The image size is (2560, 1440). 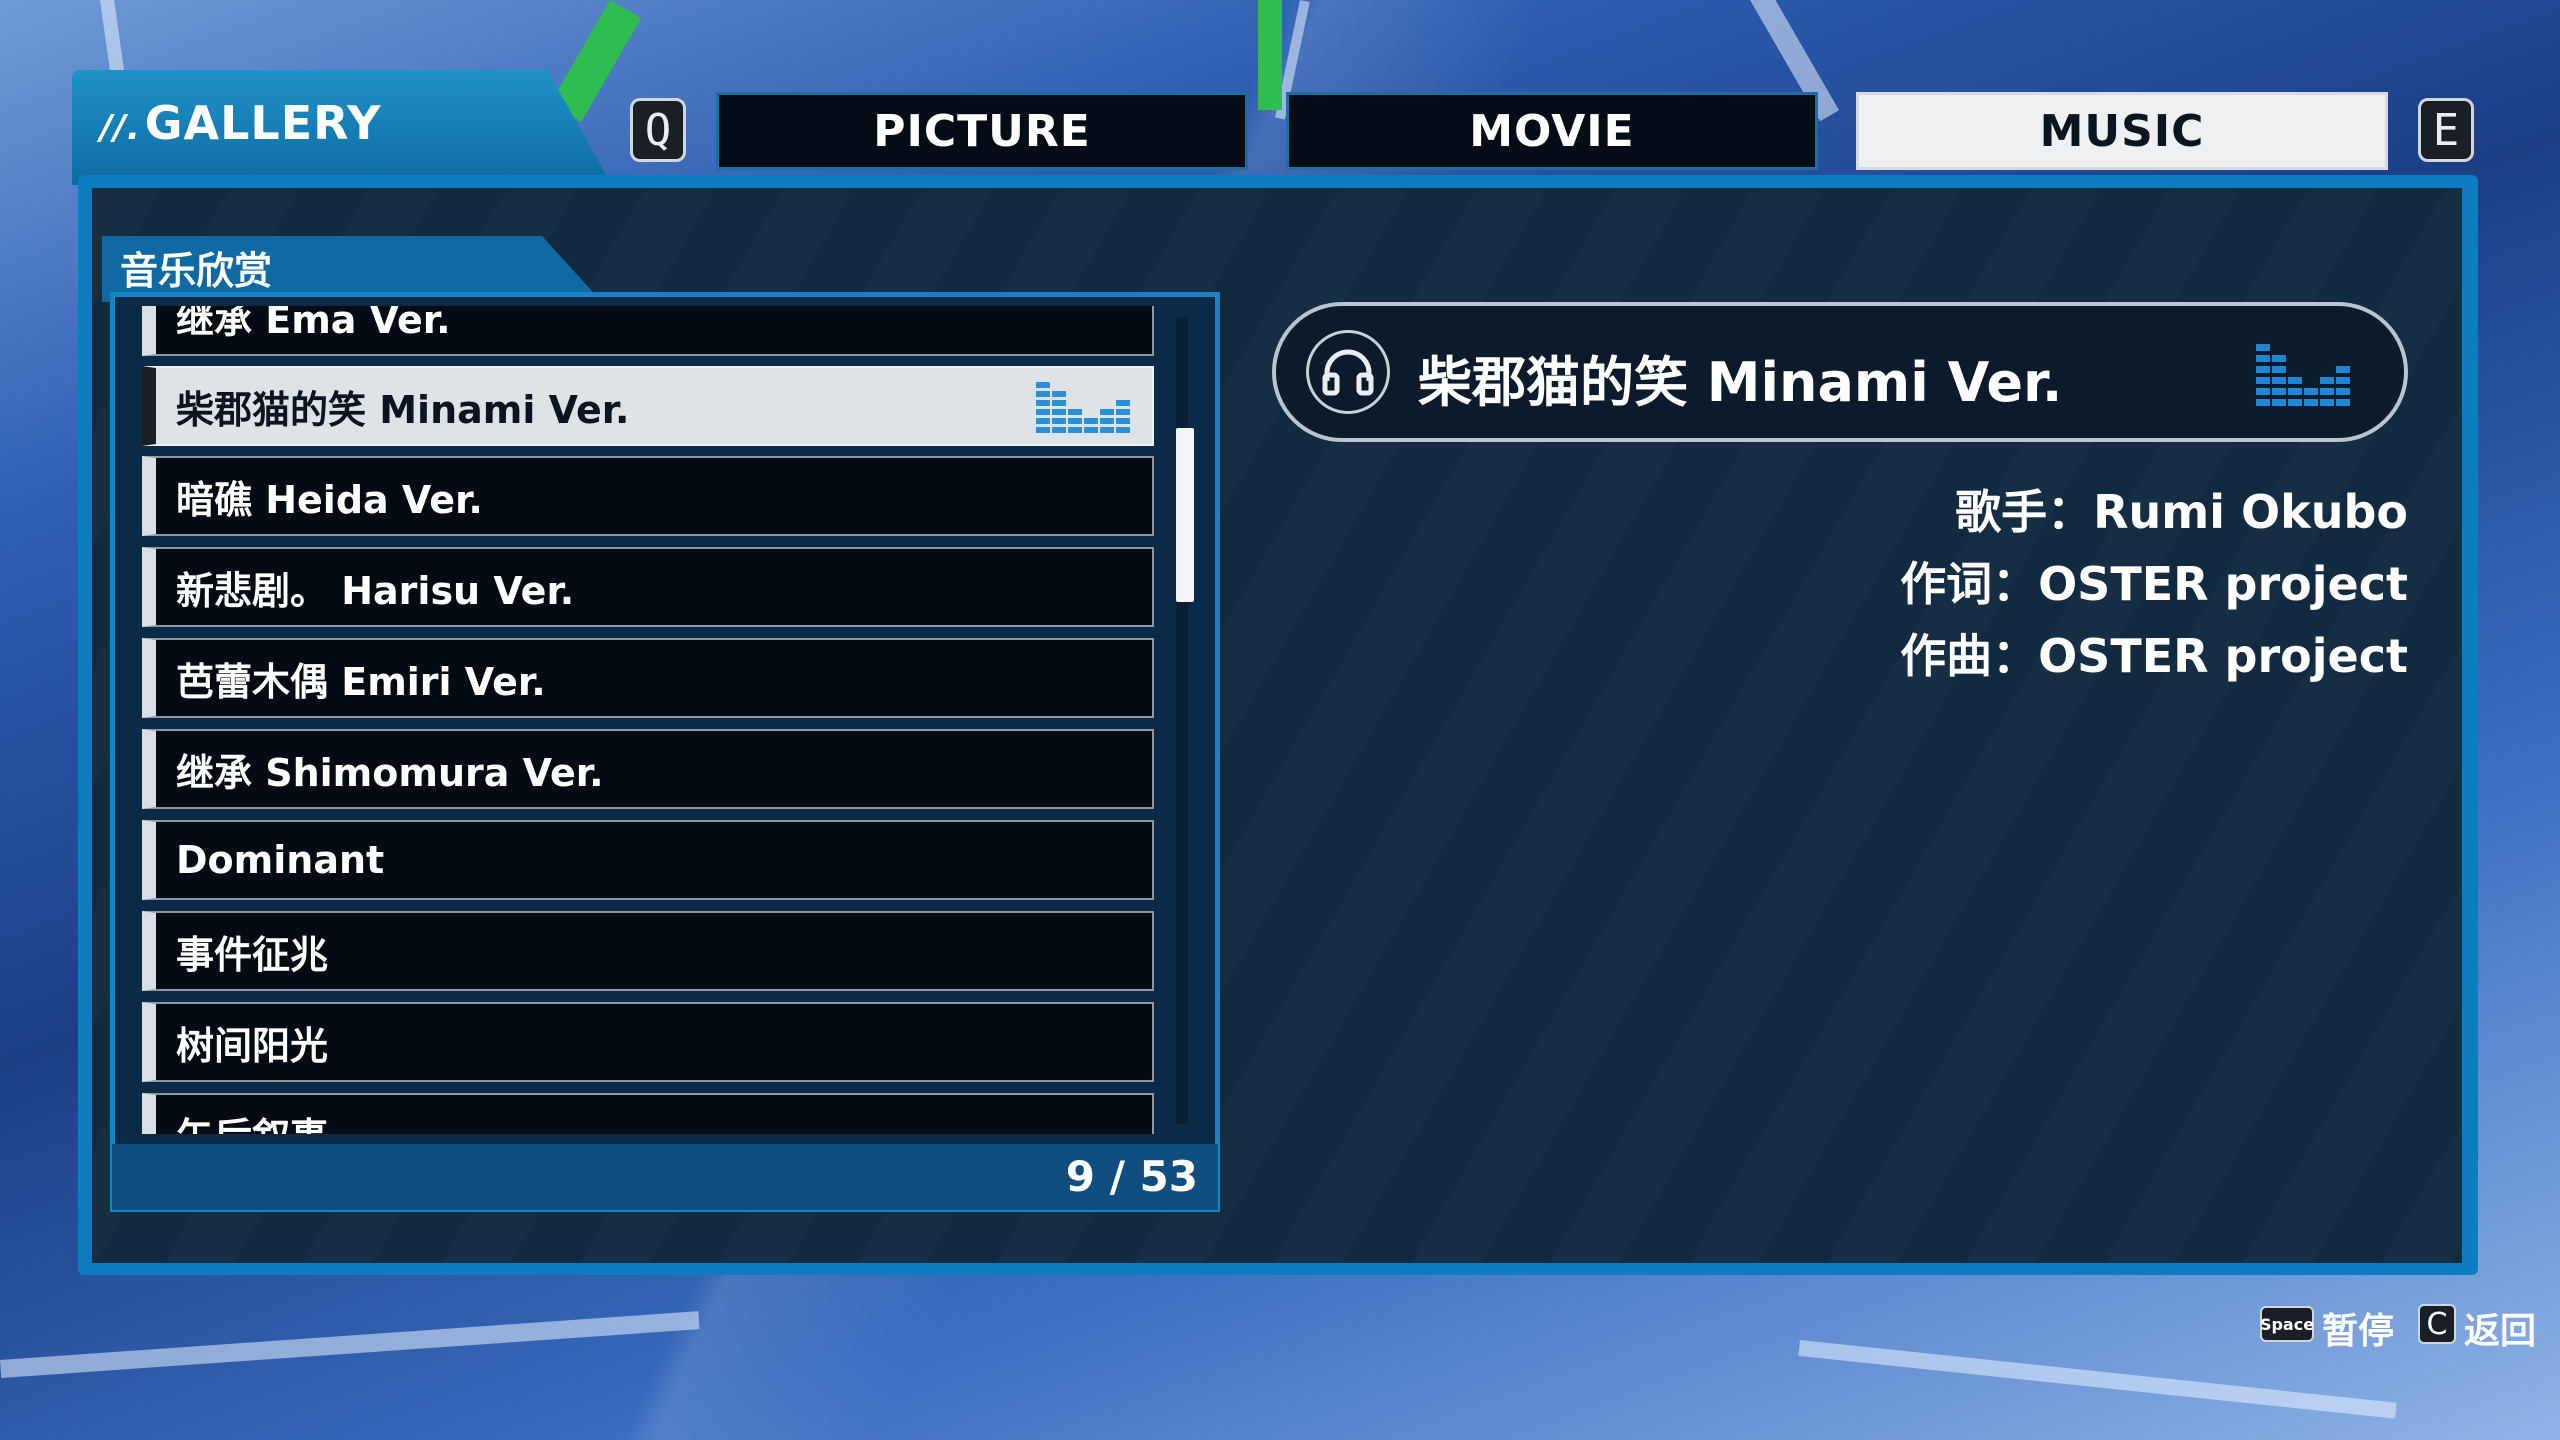 I want to click on track-item: 事件征兆, so click(x=648, y=951).